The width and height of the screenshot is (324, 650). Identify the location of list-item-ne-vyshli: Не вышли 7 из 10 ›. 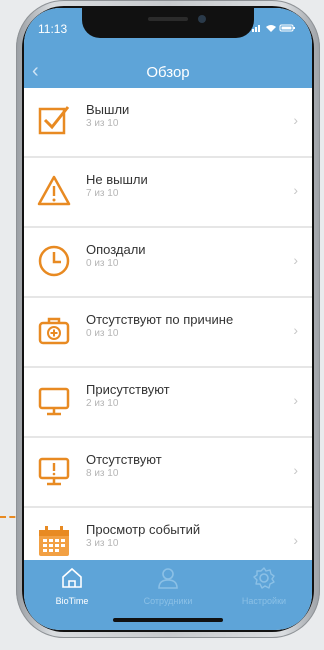
(168, 193).